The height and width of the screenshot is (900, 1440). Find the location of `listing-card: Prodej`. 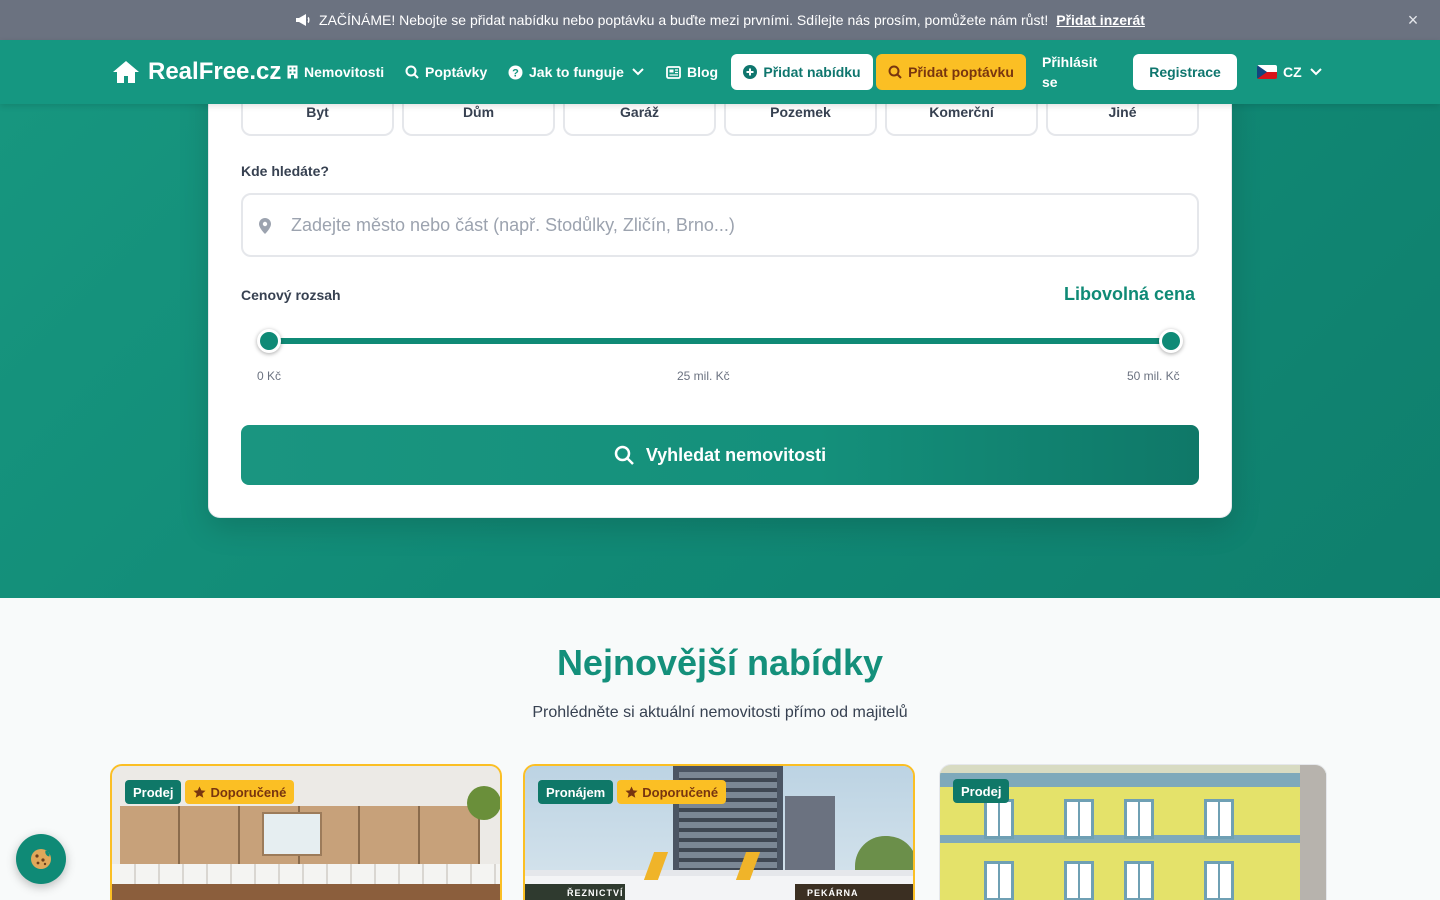

listing-card: Prodej is located at coordinates (1133, 832).